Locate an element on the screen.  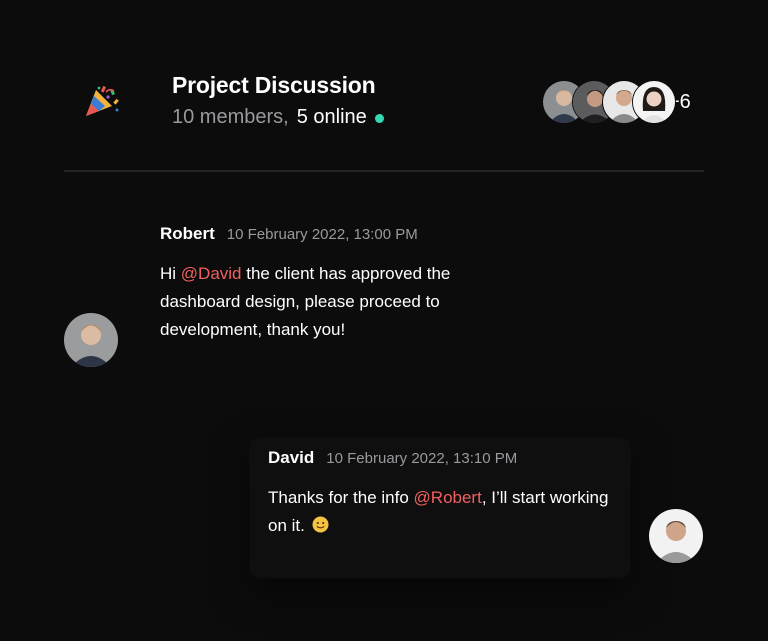
mention-robert: @Robert is located at coordinates (448, 497).